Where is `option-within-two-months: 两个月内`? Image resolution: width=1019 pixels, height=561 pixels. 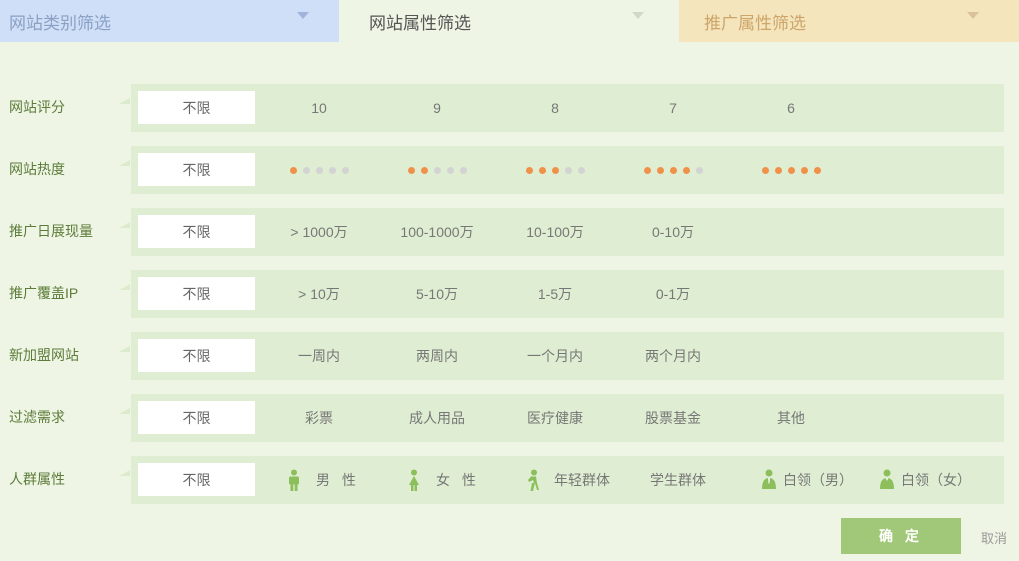 option-within-two-months: 两个月内 is located at coordinates (673, 356).